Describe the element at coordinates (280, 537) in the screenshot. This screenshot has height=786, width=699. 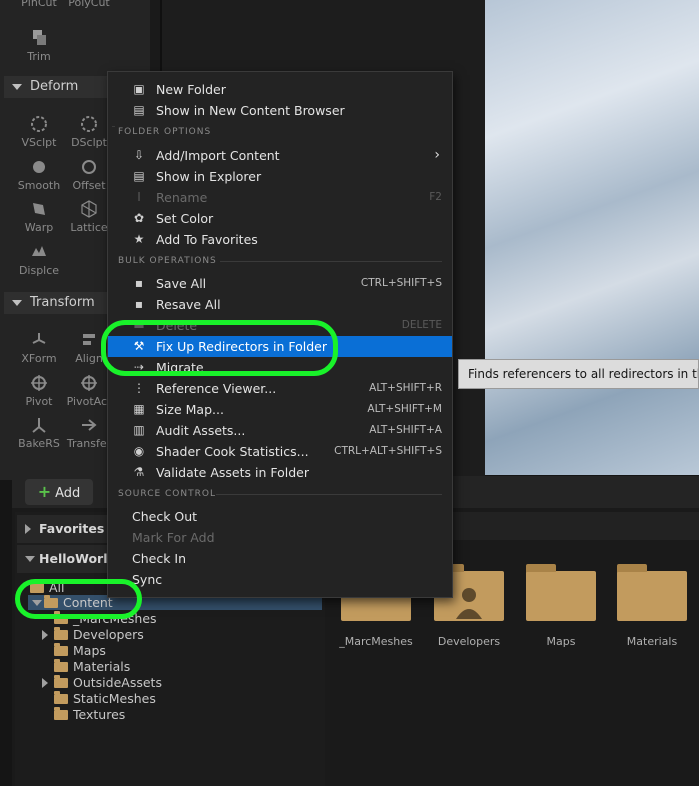
I see `menu-item-mark-for-add: Mark For Add` at that location.